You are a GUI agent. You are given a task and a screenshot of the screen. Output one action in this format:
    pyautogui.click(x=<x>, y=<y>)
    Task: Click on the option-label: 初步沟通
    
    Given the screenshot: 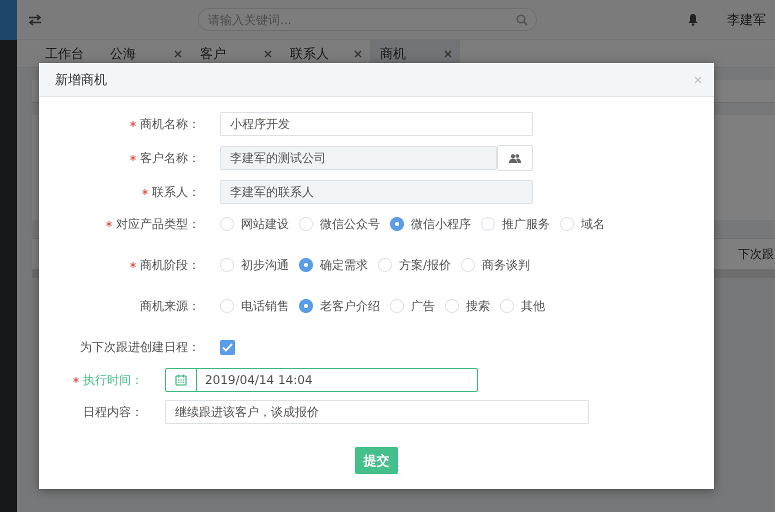 What is the action you would take?
    pyautogui.click(x=265, y=265)
    